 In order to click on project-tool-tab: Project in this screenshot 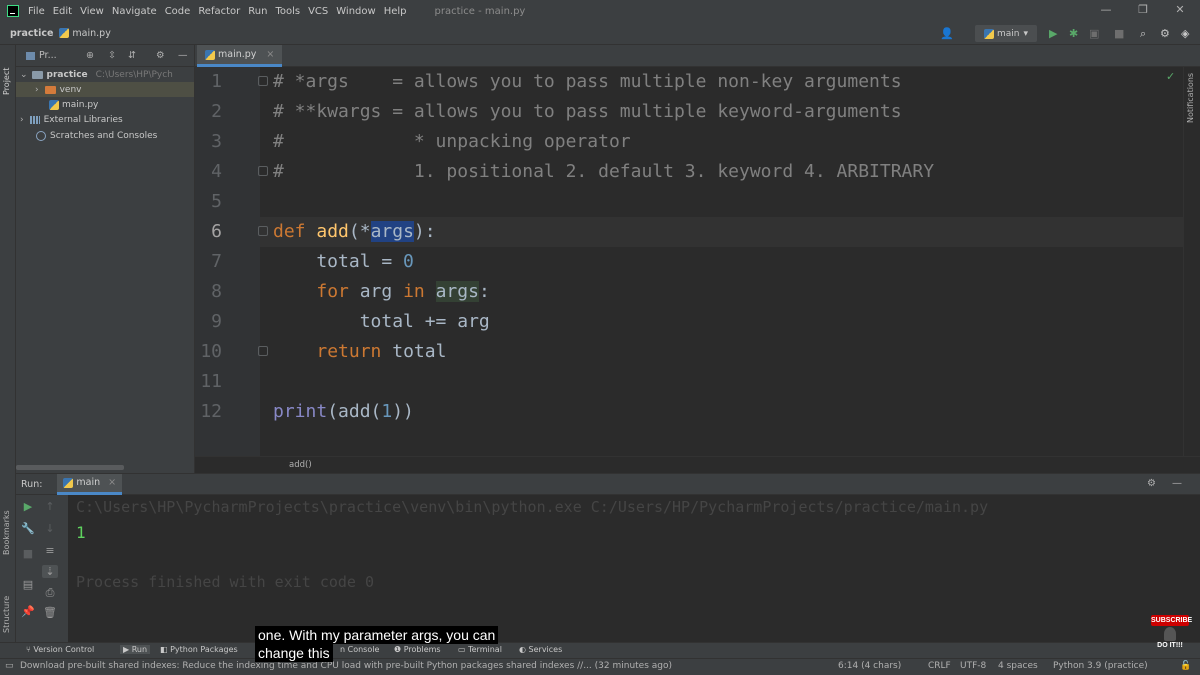, I will do `click(6, 81)`.